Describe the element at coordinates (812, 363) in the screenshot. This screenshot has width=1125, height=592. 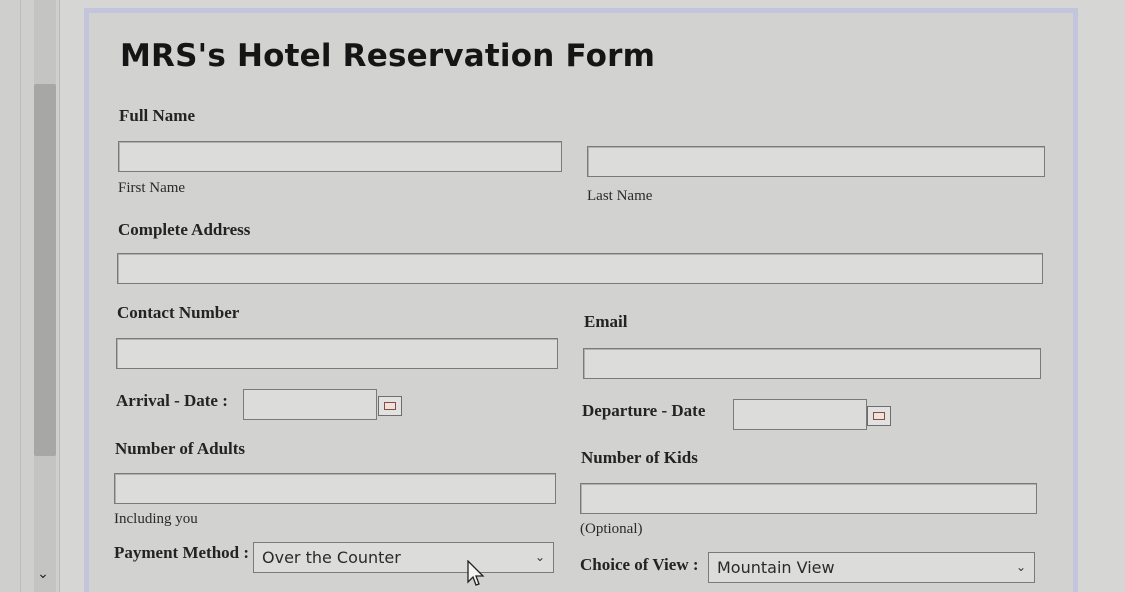
I see `email-input` at that location.